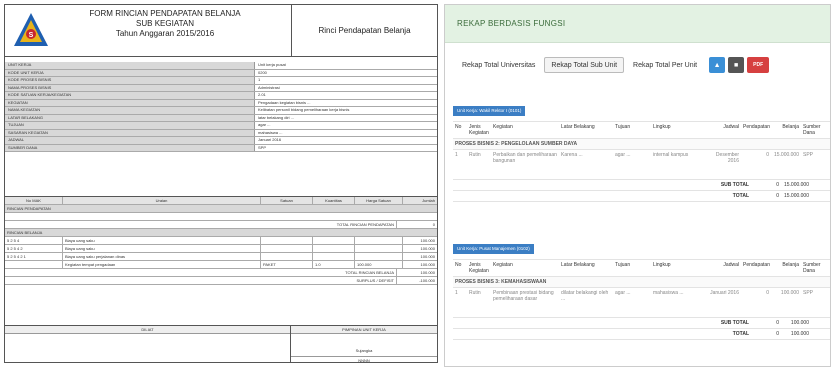  I want to click on mak-cell: 5 2 5 4, so click(34, 240).